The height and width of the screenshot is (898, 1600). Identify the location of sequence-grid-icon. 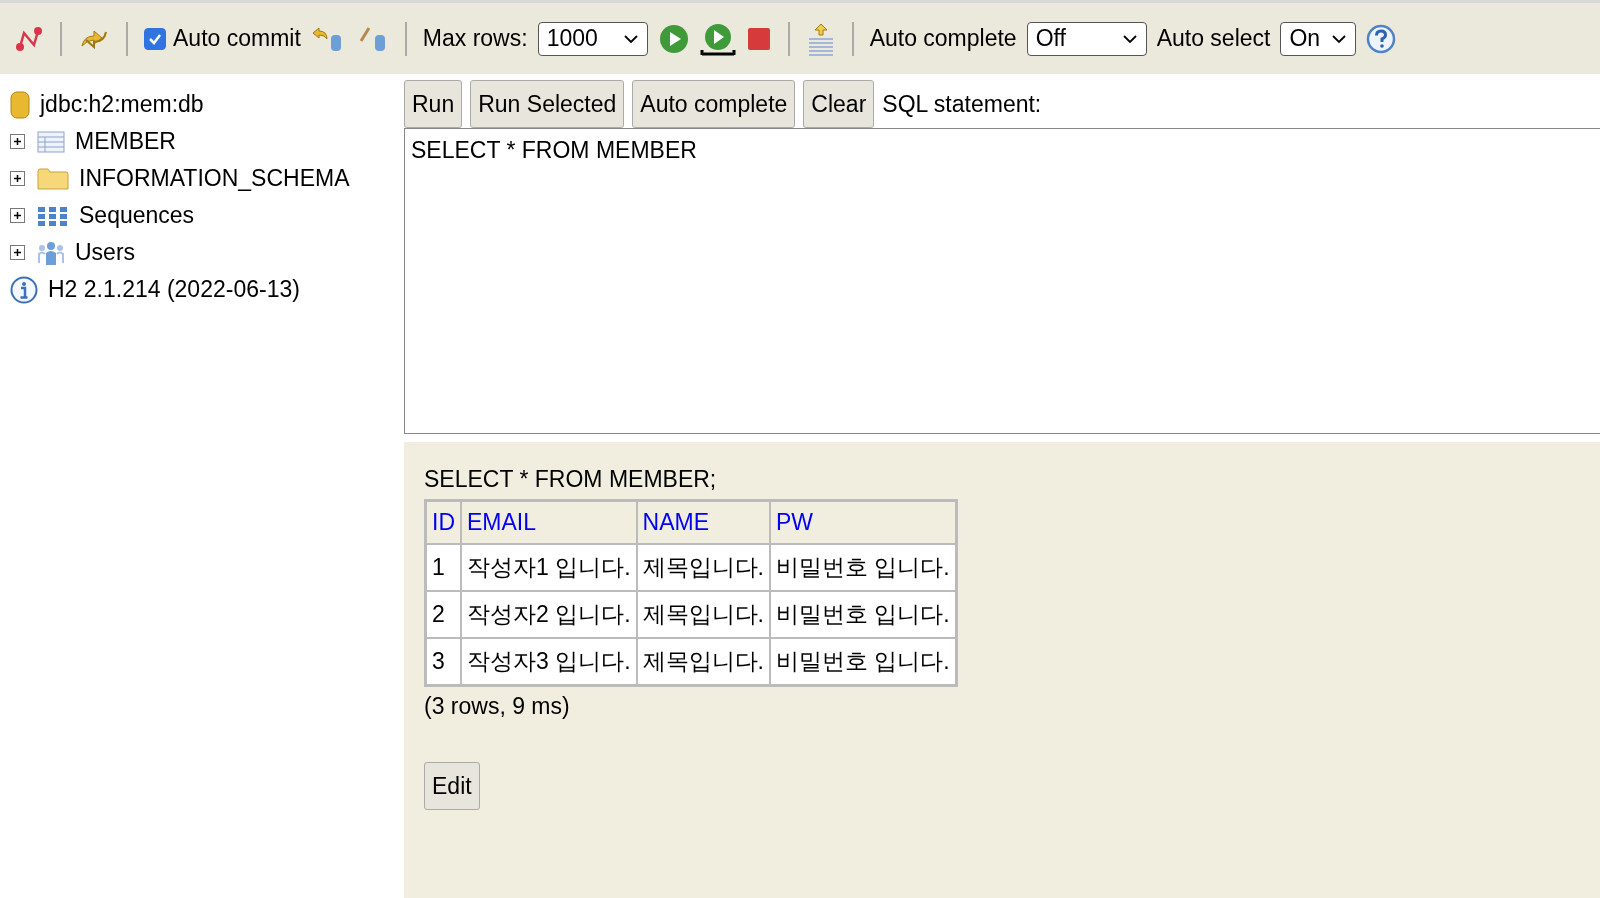
(53, 215).